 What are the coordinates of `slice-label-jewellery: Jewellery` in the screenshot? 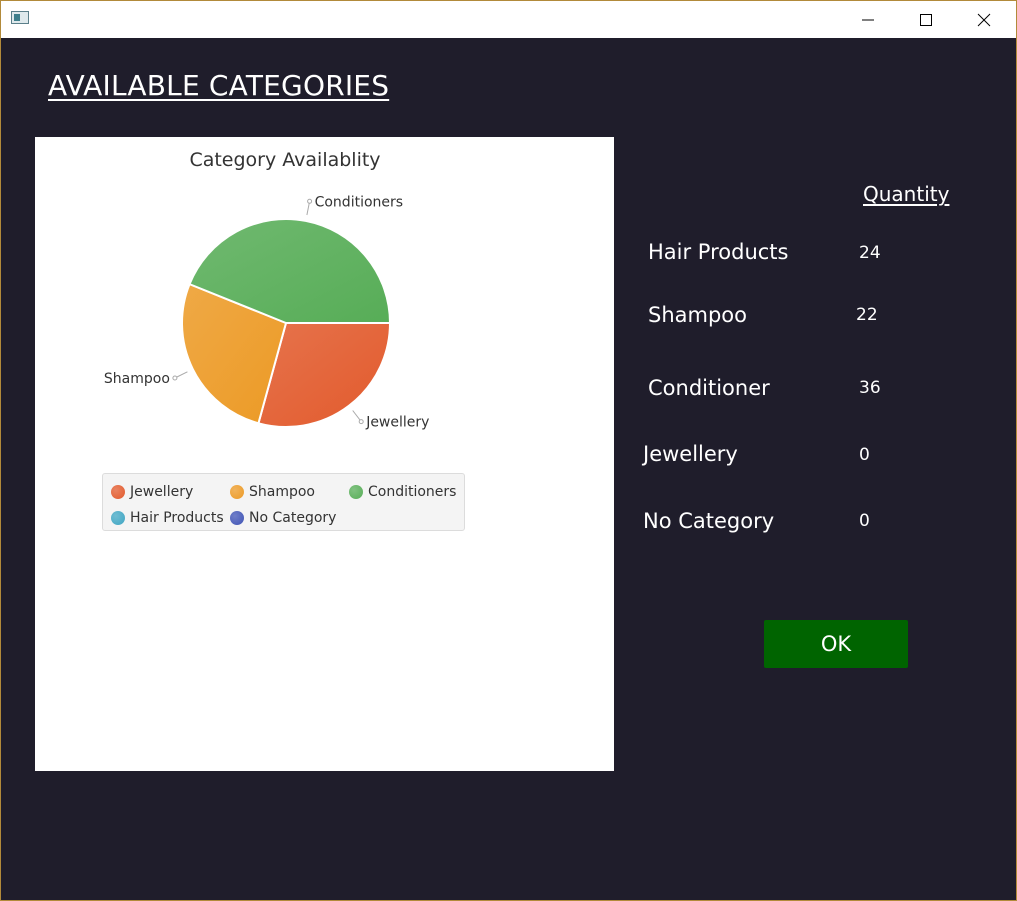 It's located at (397, 423).